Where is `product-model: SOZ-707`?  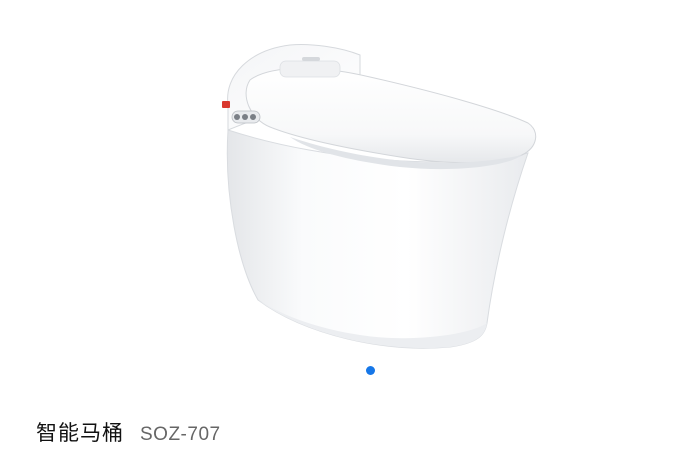
product-model: SOZ-707 is located at coordinates (180, 434).